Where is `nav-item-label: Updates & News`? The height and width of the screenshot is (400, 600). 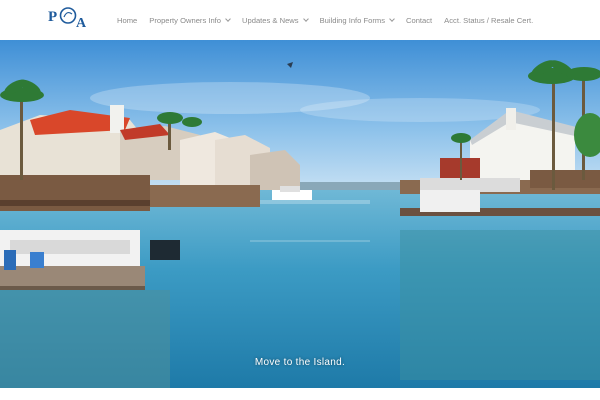
nav-item-label: Updates & News is located at coordinates (270, 20).